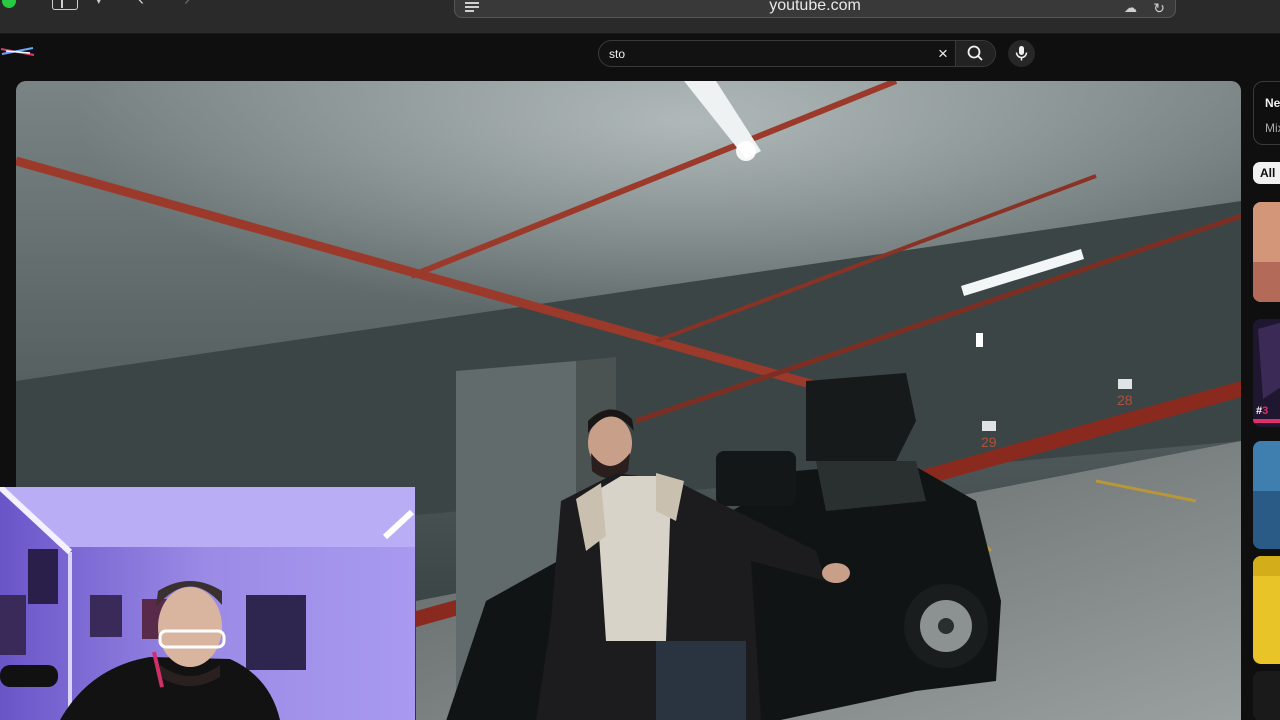 The width and height of the screenshot is (1280, 720). I want to click on up-next-subtitle: Mix, so click(1272, 128).